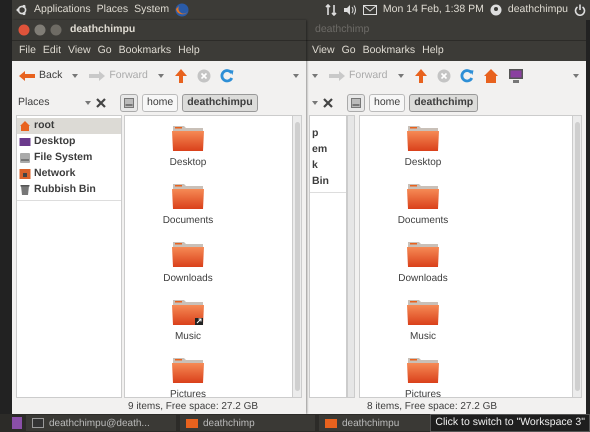 This screenshot has width=590, height=432. Describe the element at coordinates (62, 10) in the screenshot. I see `panel-menu: Applications` at that location.